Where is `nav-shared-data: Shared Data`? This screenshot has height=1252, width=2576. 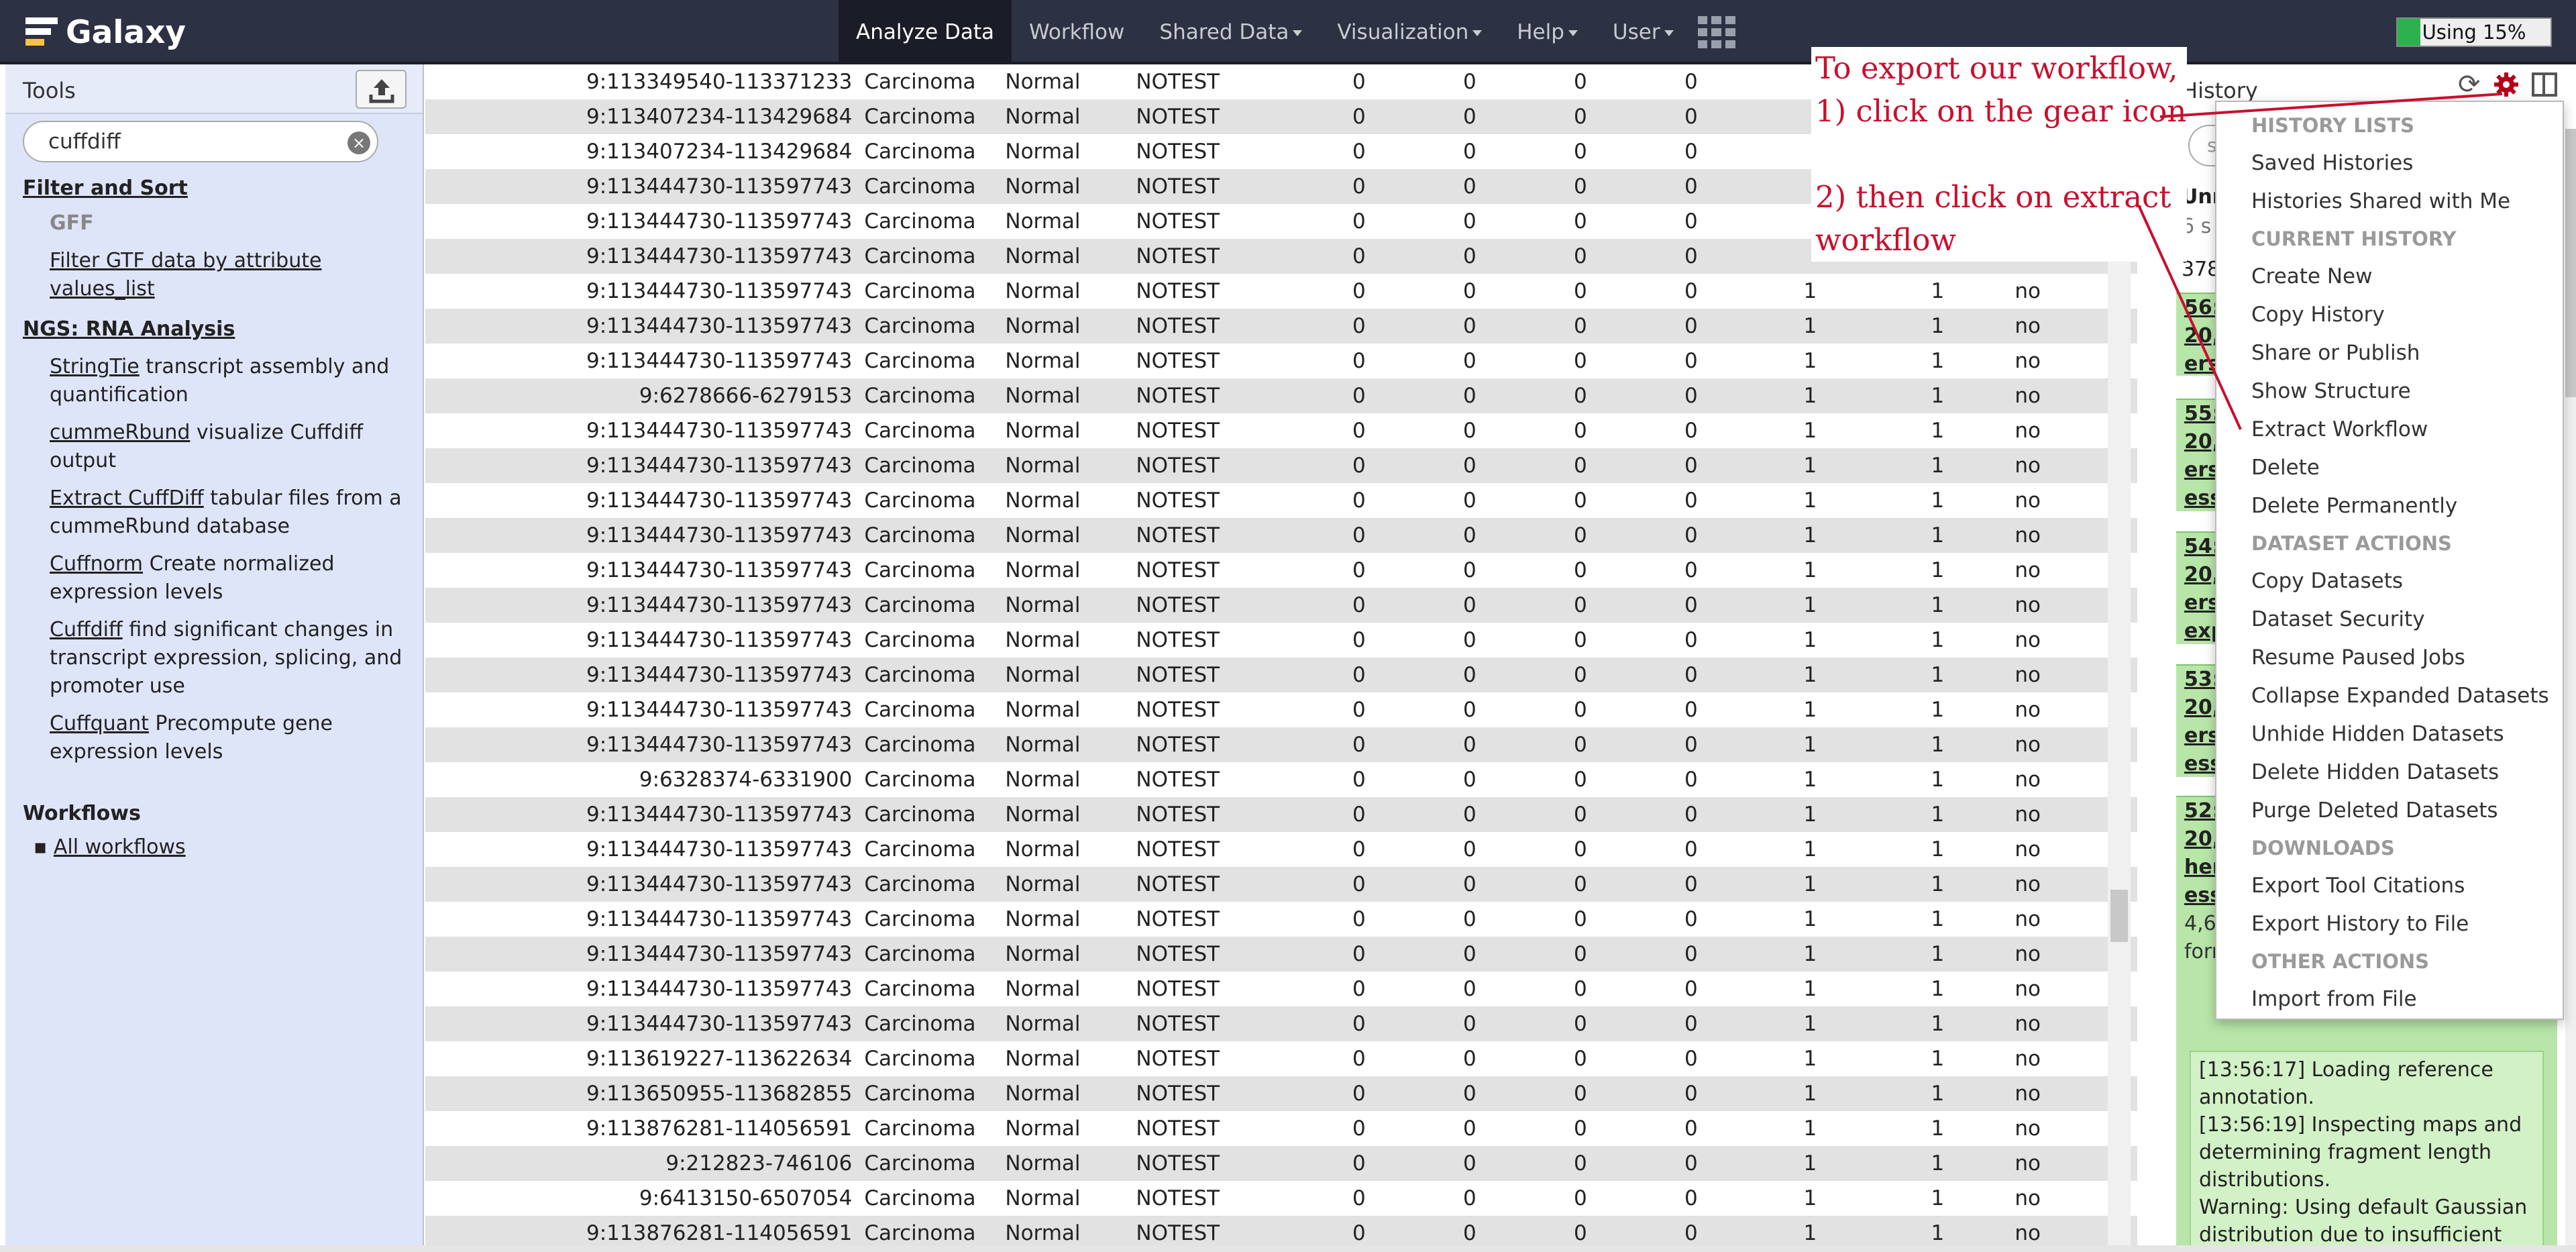 nav-shared-data: Shared Data is located at coordinates (1231, 32).